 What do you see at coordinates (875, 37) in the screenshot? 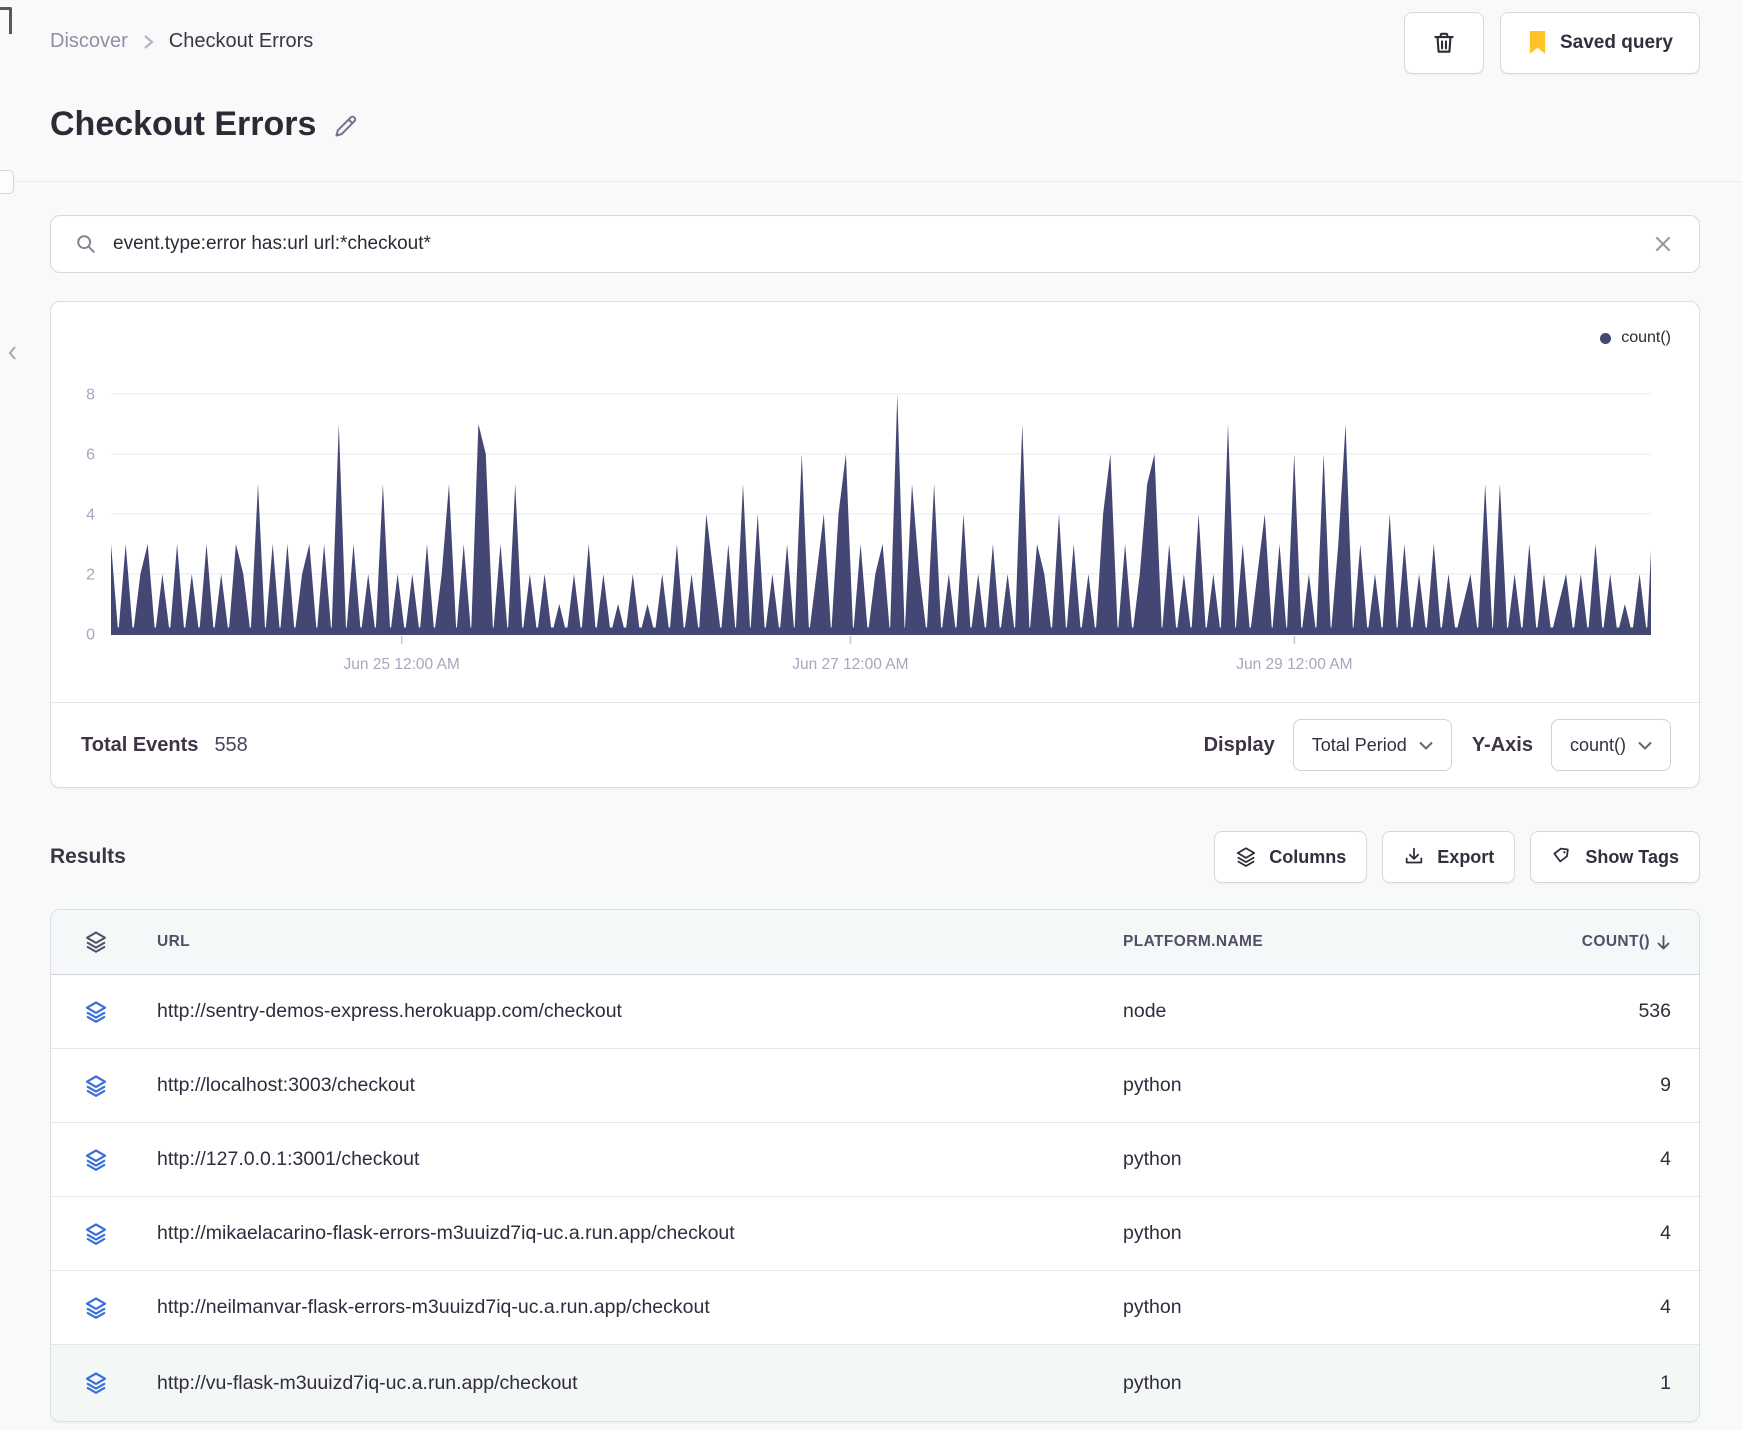
I see `top-bar: Discover Checkout Errors Saved query` at bounding box center [875, 37].